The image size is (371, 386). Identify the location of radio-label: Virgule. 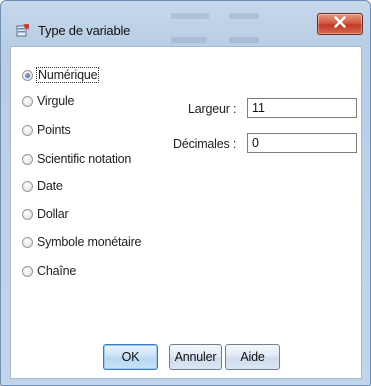
(56, 101).